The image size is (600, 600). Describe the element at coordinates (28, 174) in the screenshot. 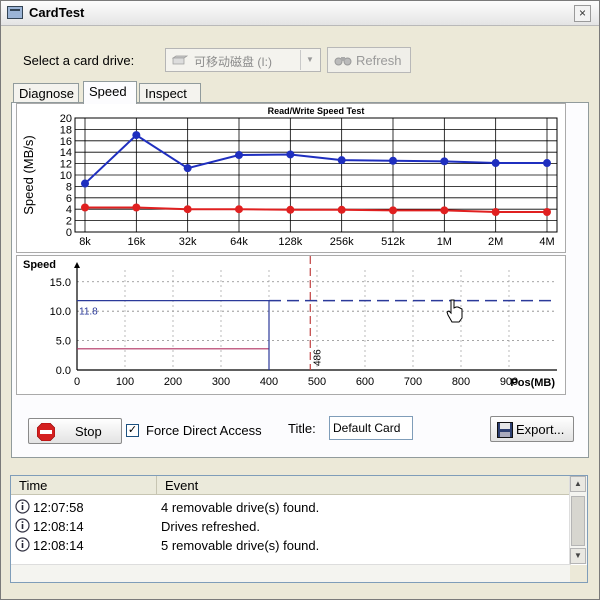

I see `y-axis-label: Speed (MB/s)` at that location.